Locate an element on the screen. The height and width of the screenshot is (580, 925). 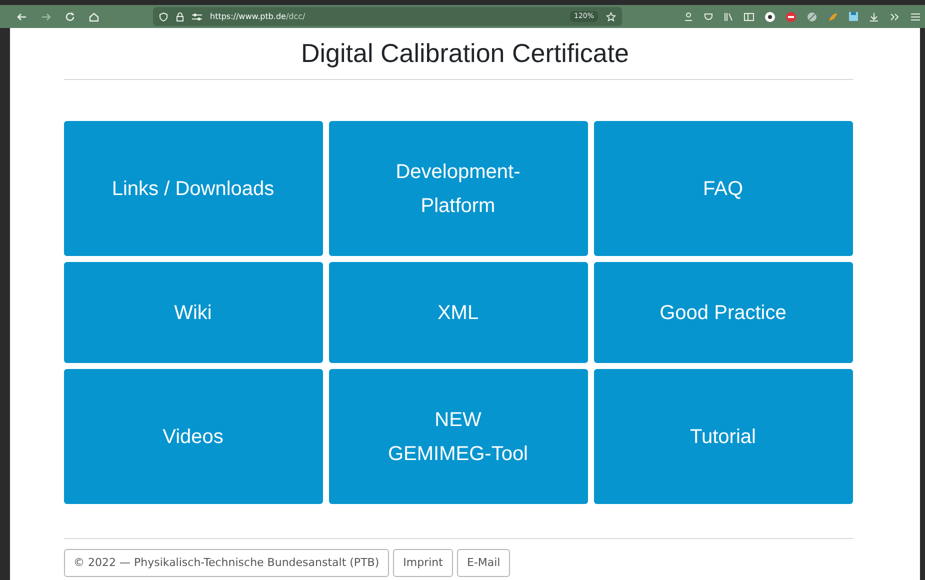
account-icon is located at coordinates (688, 16).